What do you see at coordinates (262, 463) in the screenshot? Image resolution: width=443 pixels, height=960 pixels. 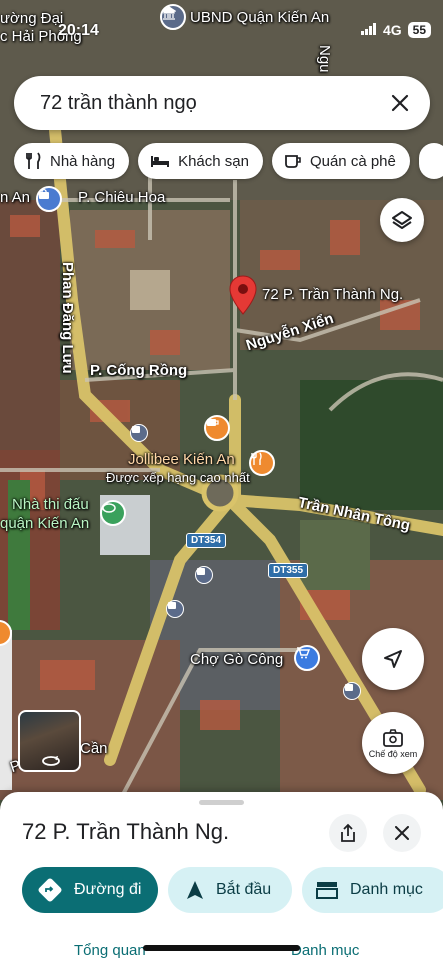 I see `restaurant-icon` at bounding box center [262, 463].